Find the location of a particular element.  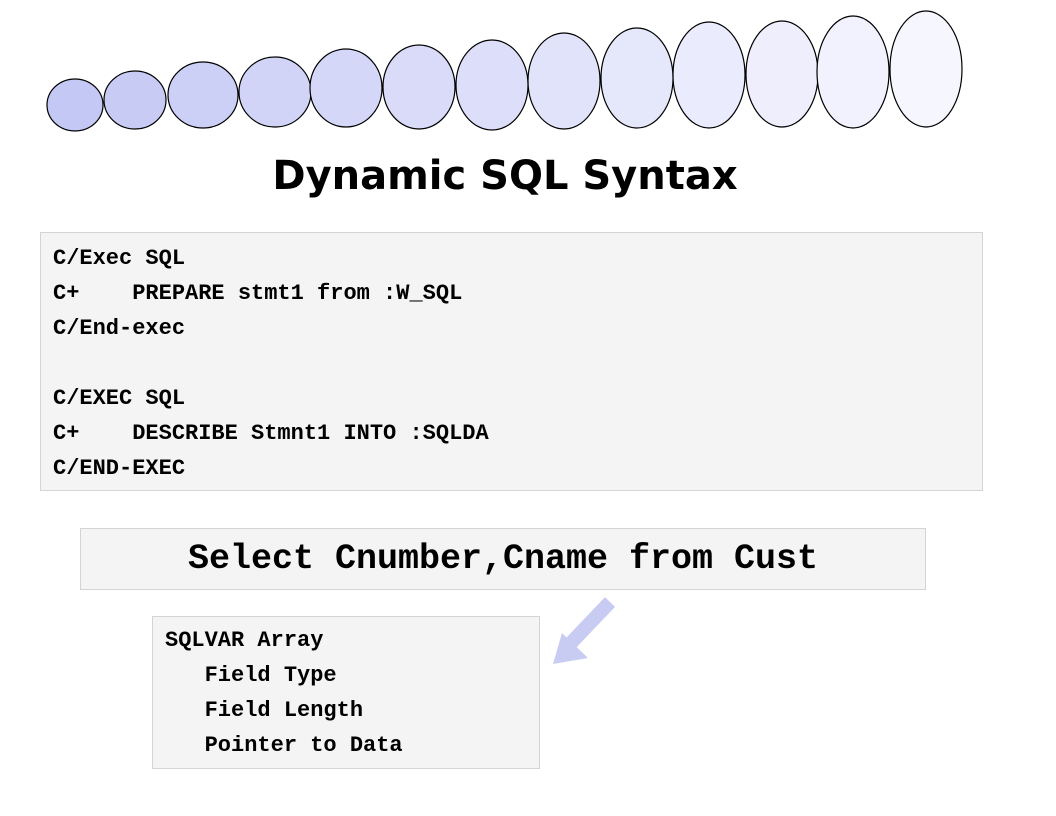

sqlvar-line: Field Type is located at coordinates (251, 675).